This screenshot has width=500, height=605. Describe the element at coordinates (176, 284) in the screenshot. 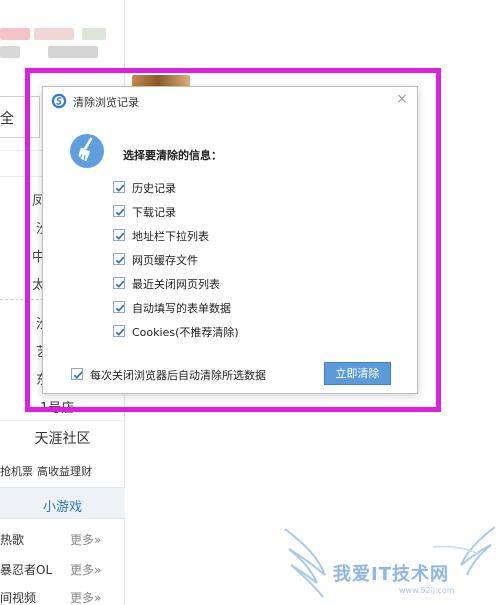

I see `option-label: 最近关闭网页列表` at that location.